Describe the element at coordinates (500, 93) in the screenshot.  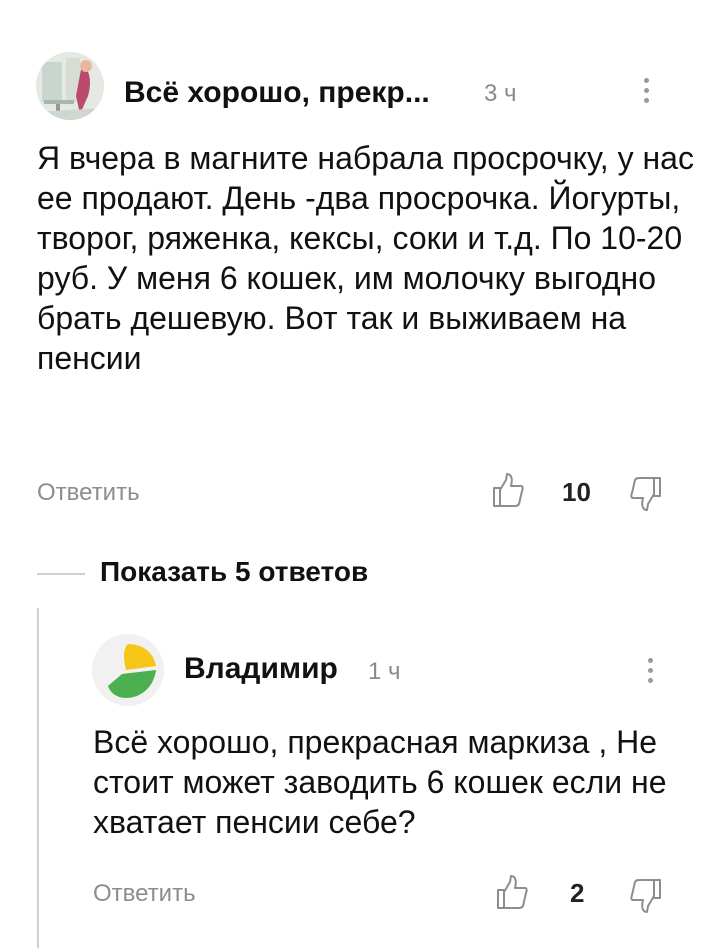
I see `comment-time: 3 ч` at that location.